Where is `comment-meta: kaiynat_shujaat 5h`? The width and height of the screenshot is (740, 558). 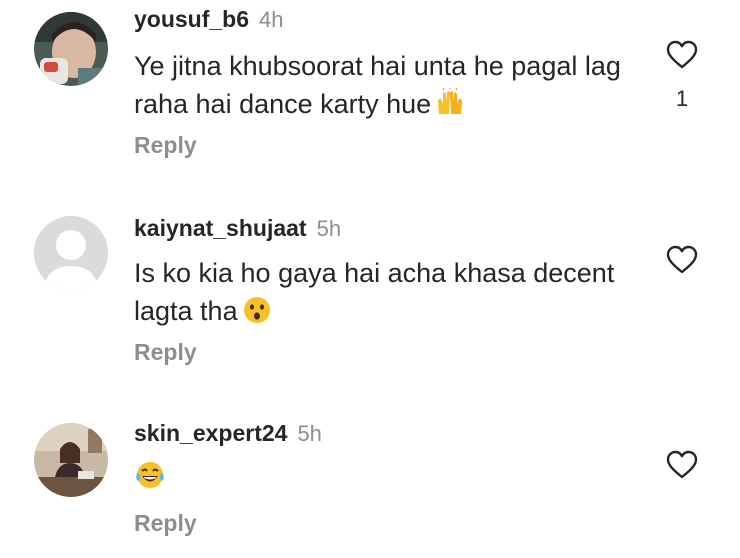
comment-meta: kaiynat_shujaat 5h is located at coordinates (237, 230).